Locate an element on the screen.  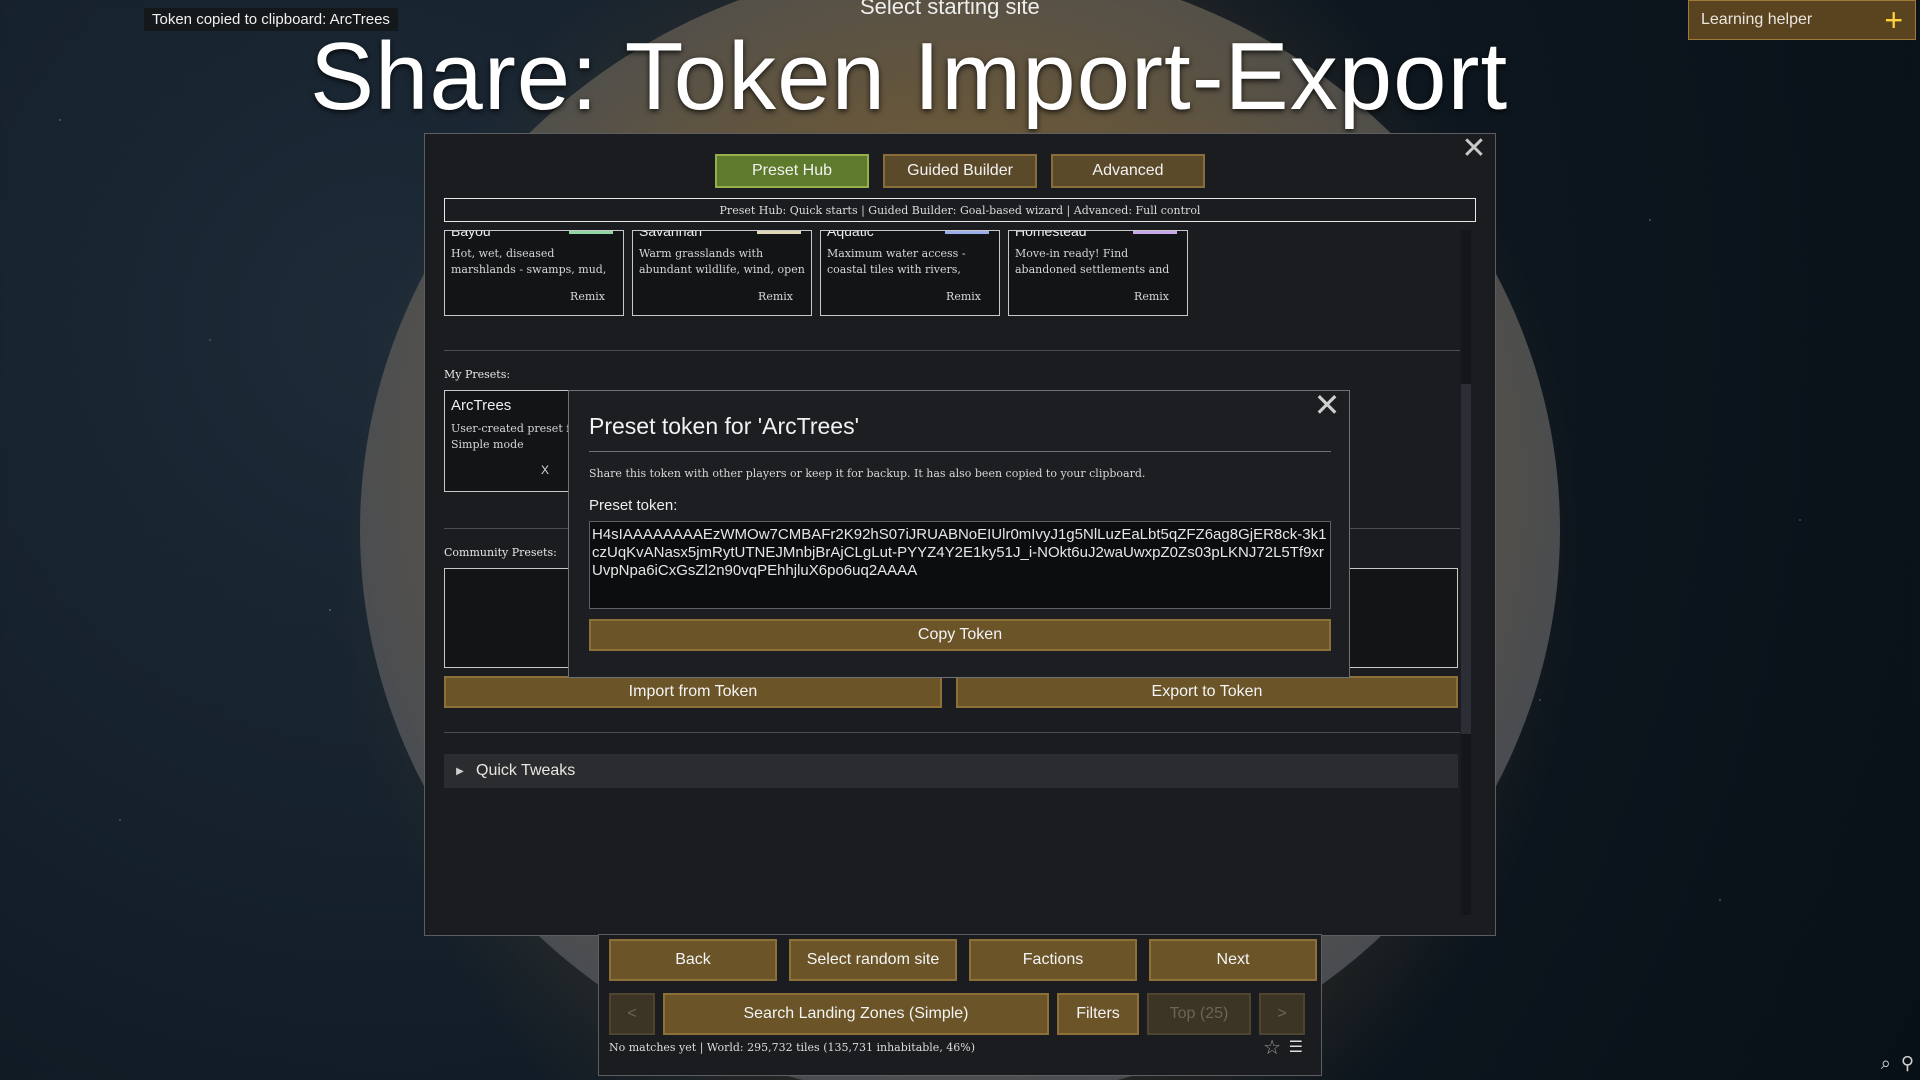
dialog-title: Preset token for 'ArcTrees' is located at coordinates (724, 426).